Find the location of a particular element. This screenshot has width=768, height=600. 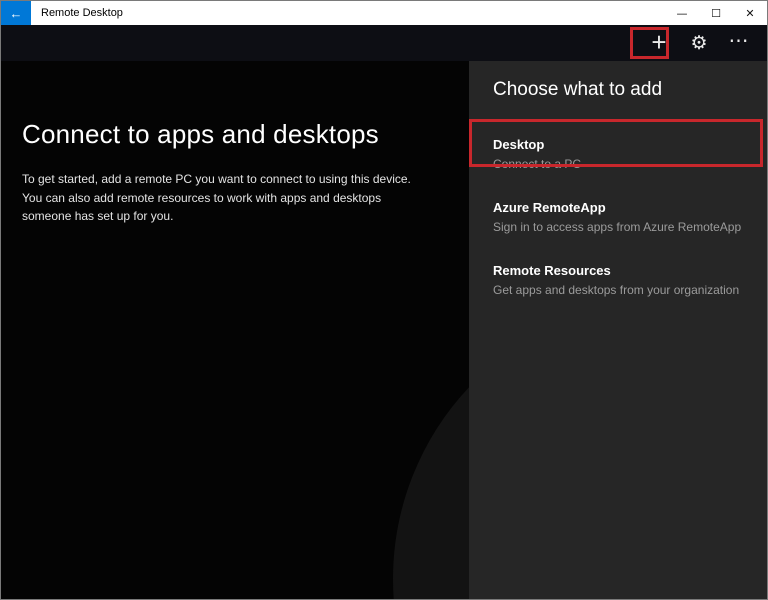

flyout-title: Choose what to add is located at coordinates (578, 89).